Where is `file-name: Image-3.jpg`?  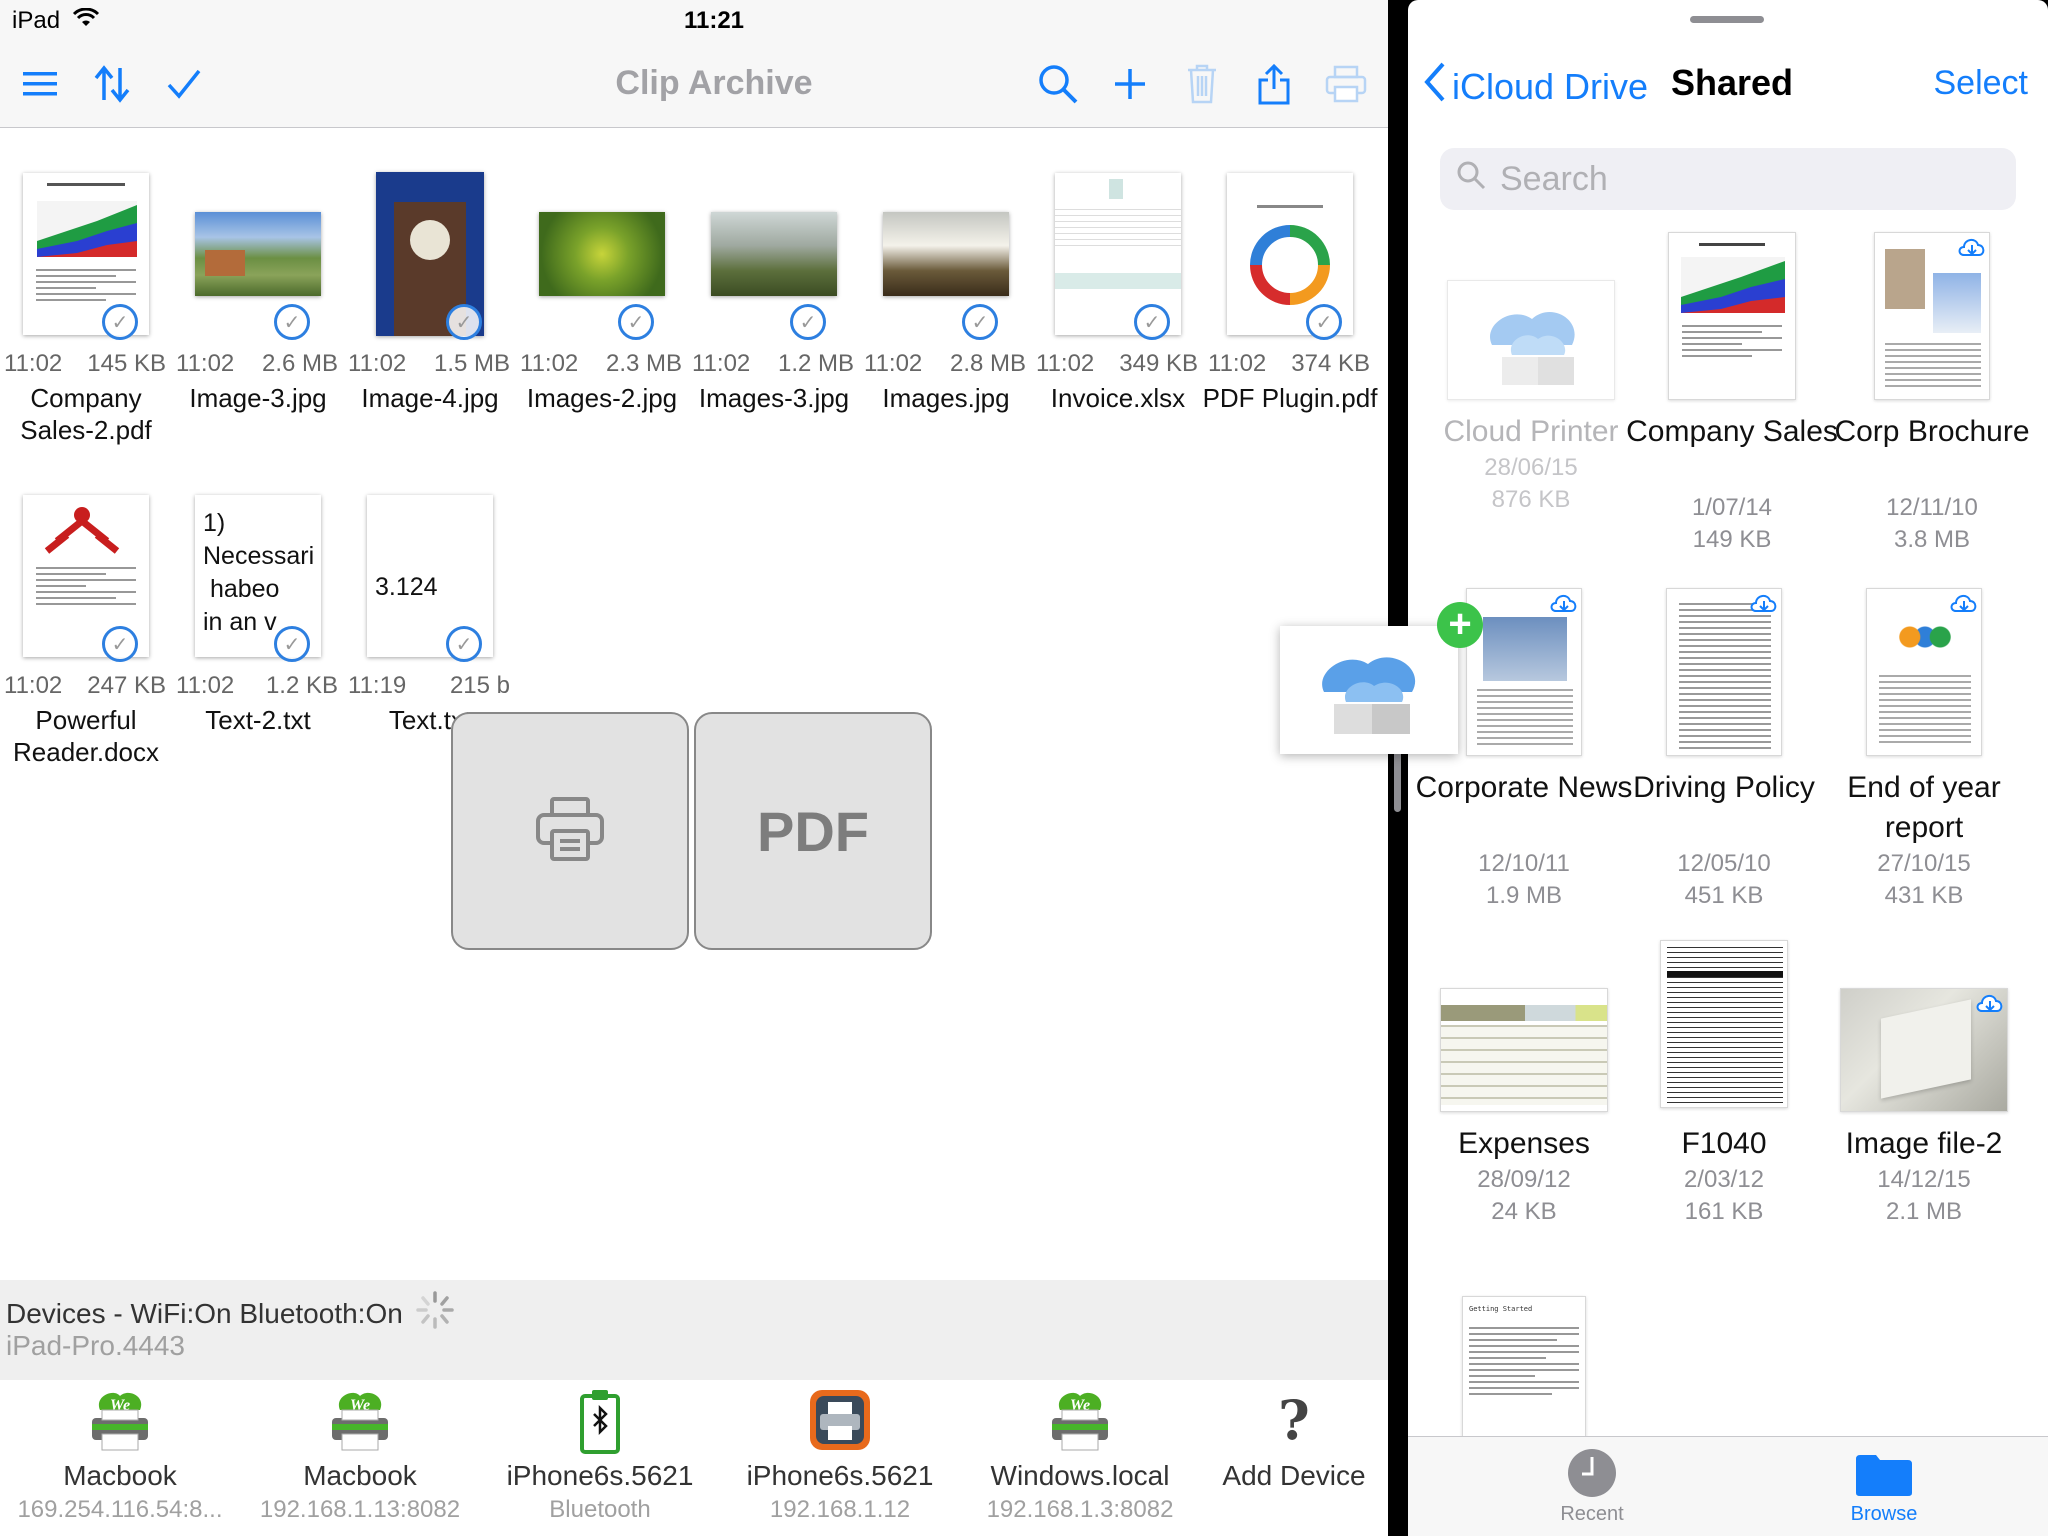 file-name: Image-3.jpg is located at coordinates (258, 398).